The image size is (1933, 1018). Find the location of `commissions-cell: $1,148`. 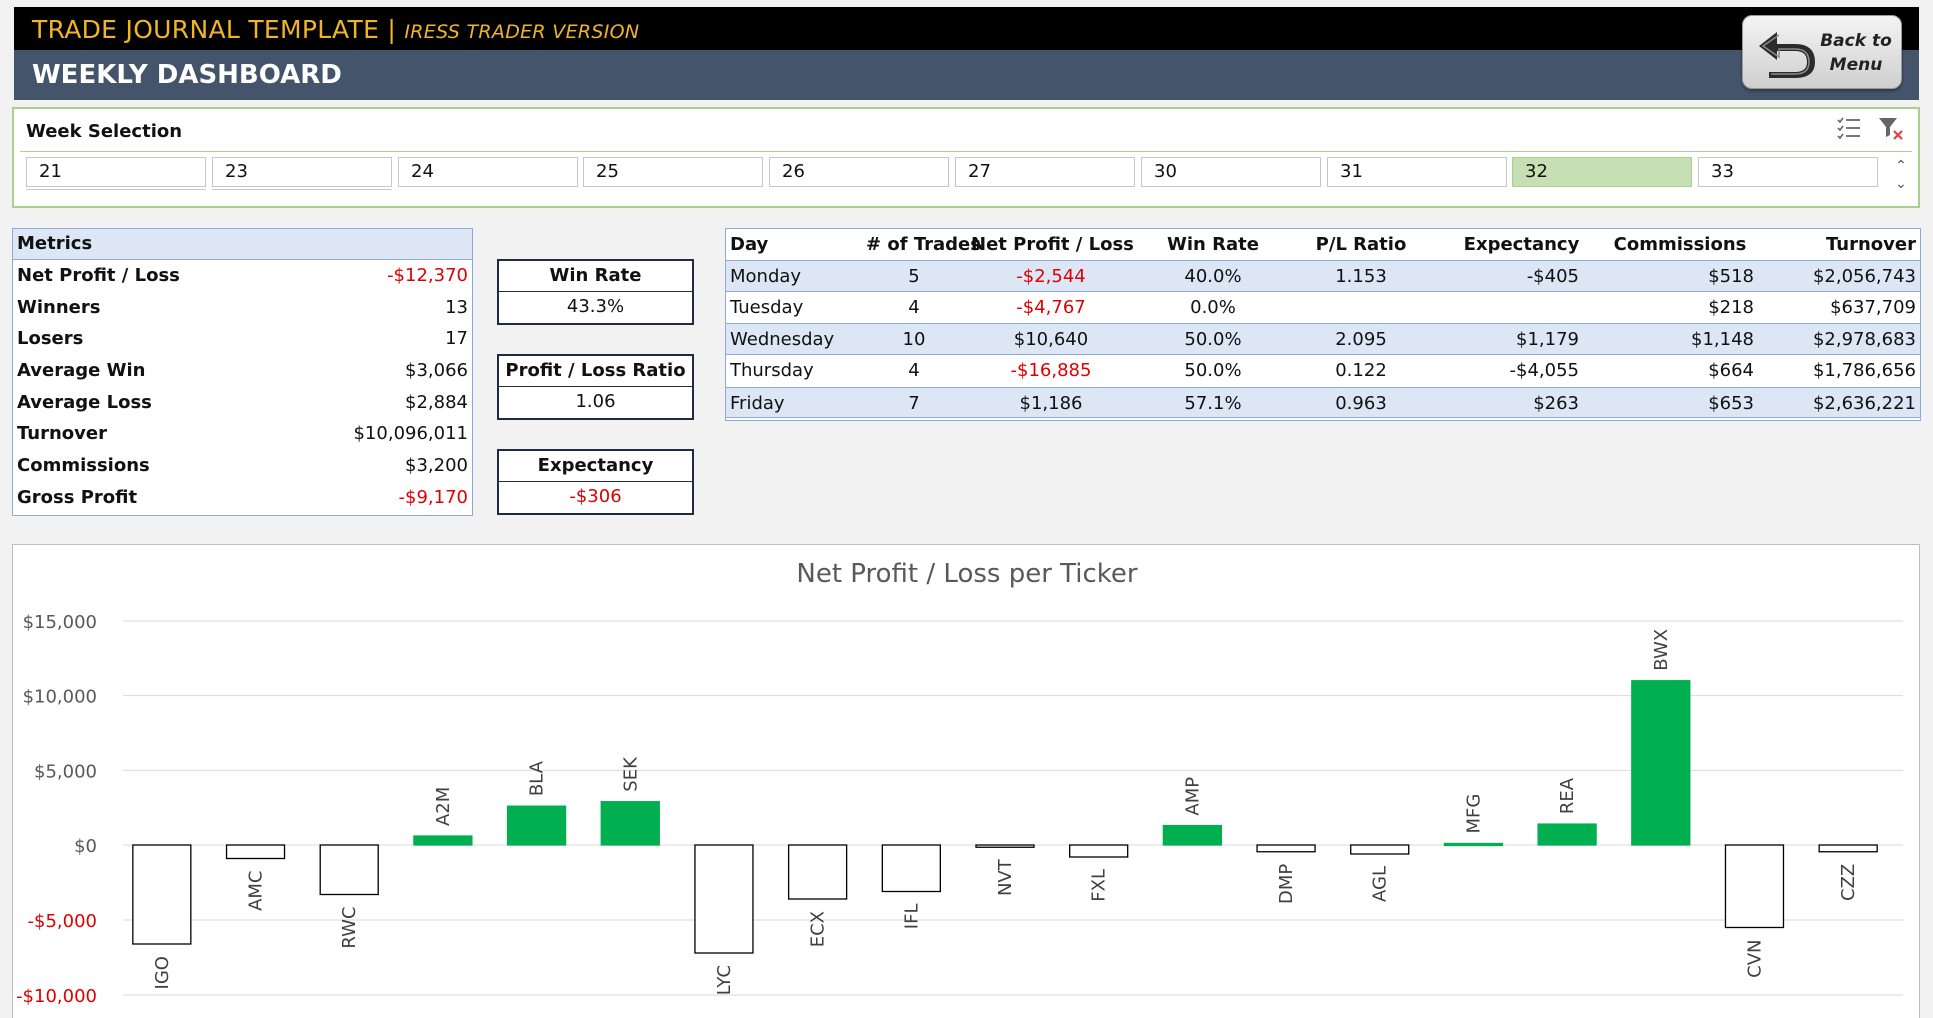

commissions-cell: $1,148 is located at coordinates (1722, 340).